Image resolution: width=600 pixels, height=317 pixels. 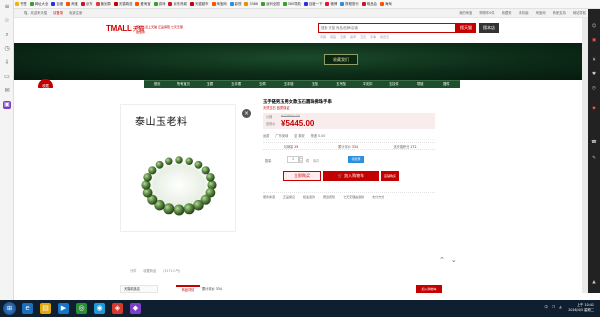 I want to click on bookmark-item: 微博, so click(x=331, y=4).